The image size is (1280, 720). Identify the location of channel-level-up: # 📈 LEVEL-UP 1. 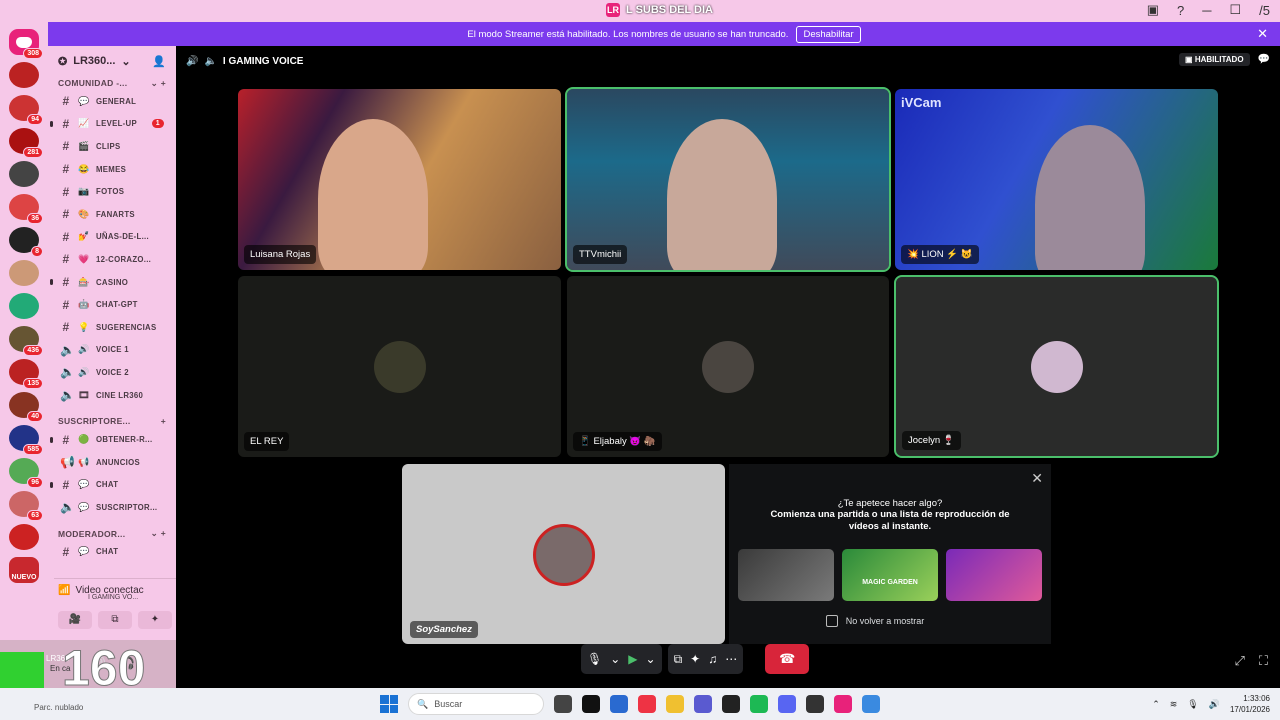
(112, 124).